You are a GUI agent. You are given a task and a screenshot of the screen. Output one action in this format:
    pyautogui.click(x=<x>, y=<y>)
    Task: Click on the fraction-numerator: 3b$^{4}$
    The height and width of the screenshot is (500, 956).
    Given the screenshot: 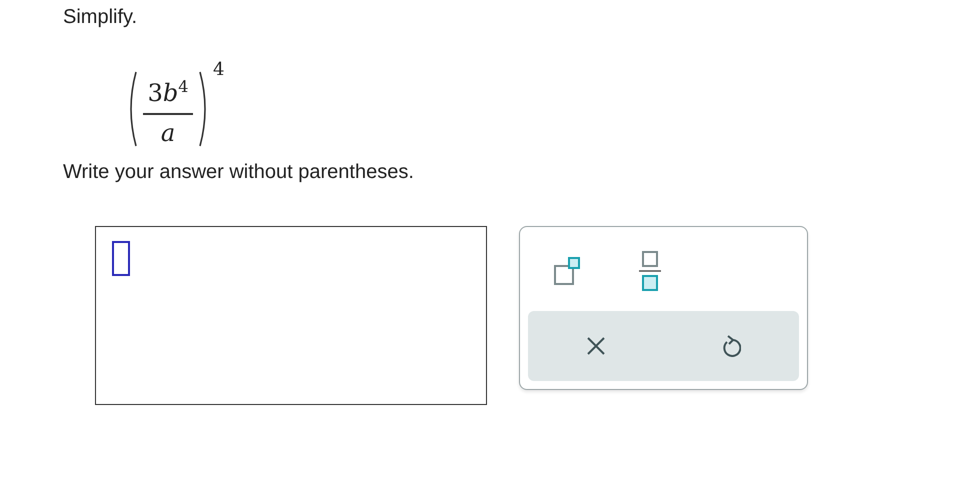 What is the action you would take?
    pyautogui.click(x=168, y=91)
    